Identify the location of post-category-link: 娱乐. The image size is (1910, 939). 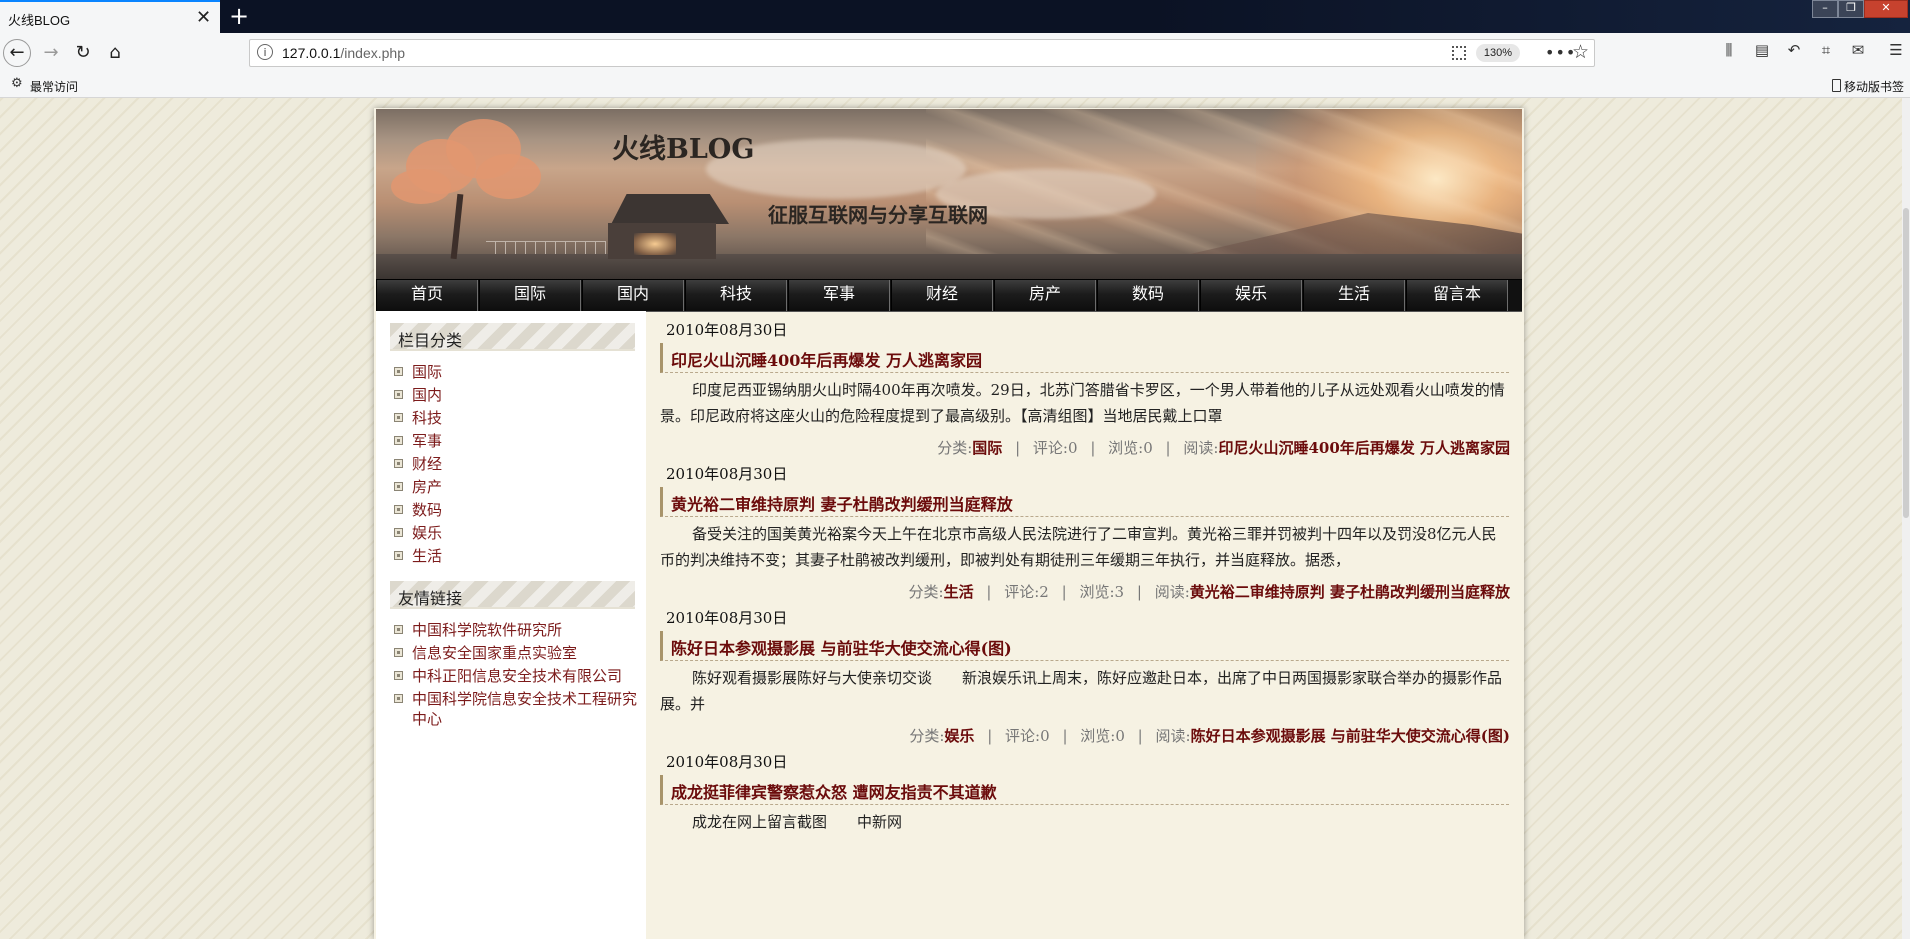
(959, 736).